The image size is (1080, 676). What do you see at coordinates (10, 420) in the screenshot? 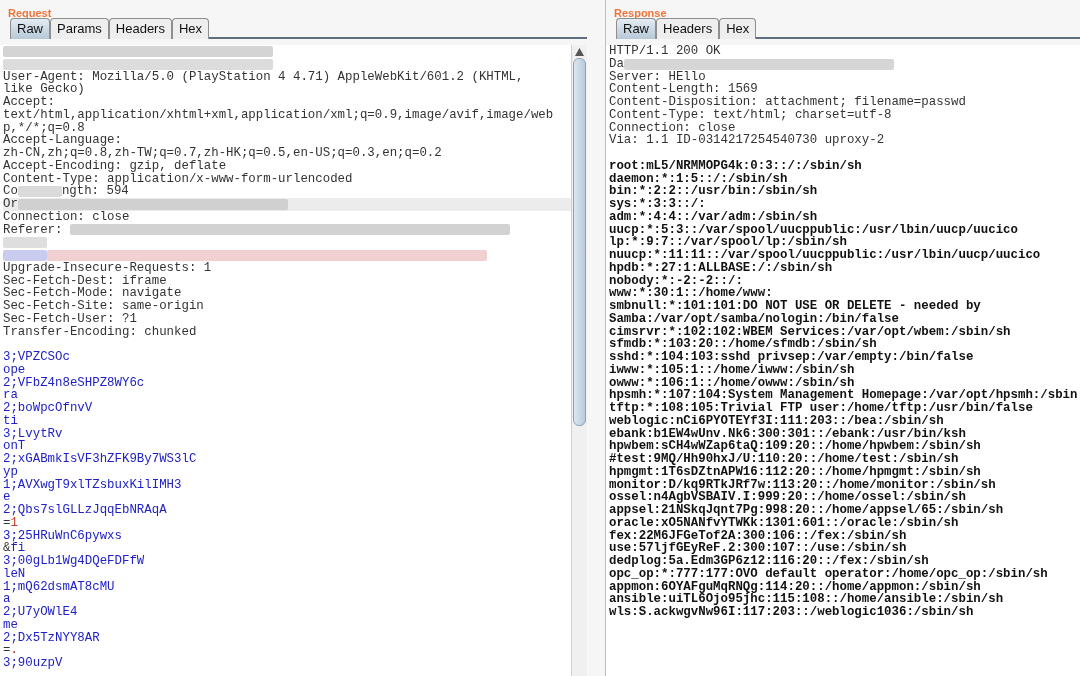
I see `code-line: ti` at bounding box center [10, 420].